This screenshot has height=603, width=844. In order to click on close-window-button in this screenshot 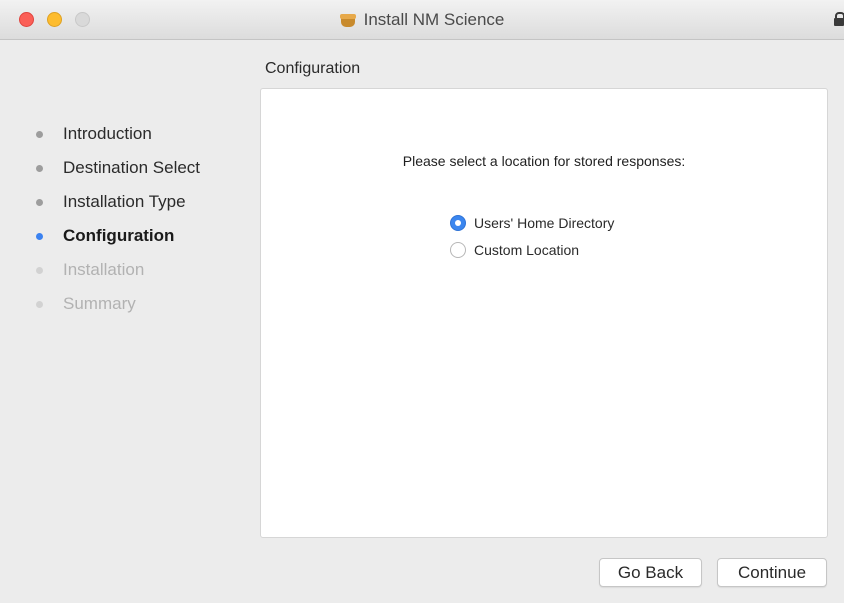, I will do `click(26, 19)`.